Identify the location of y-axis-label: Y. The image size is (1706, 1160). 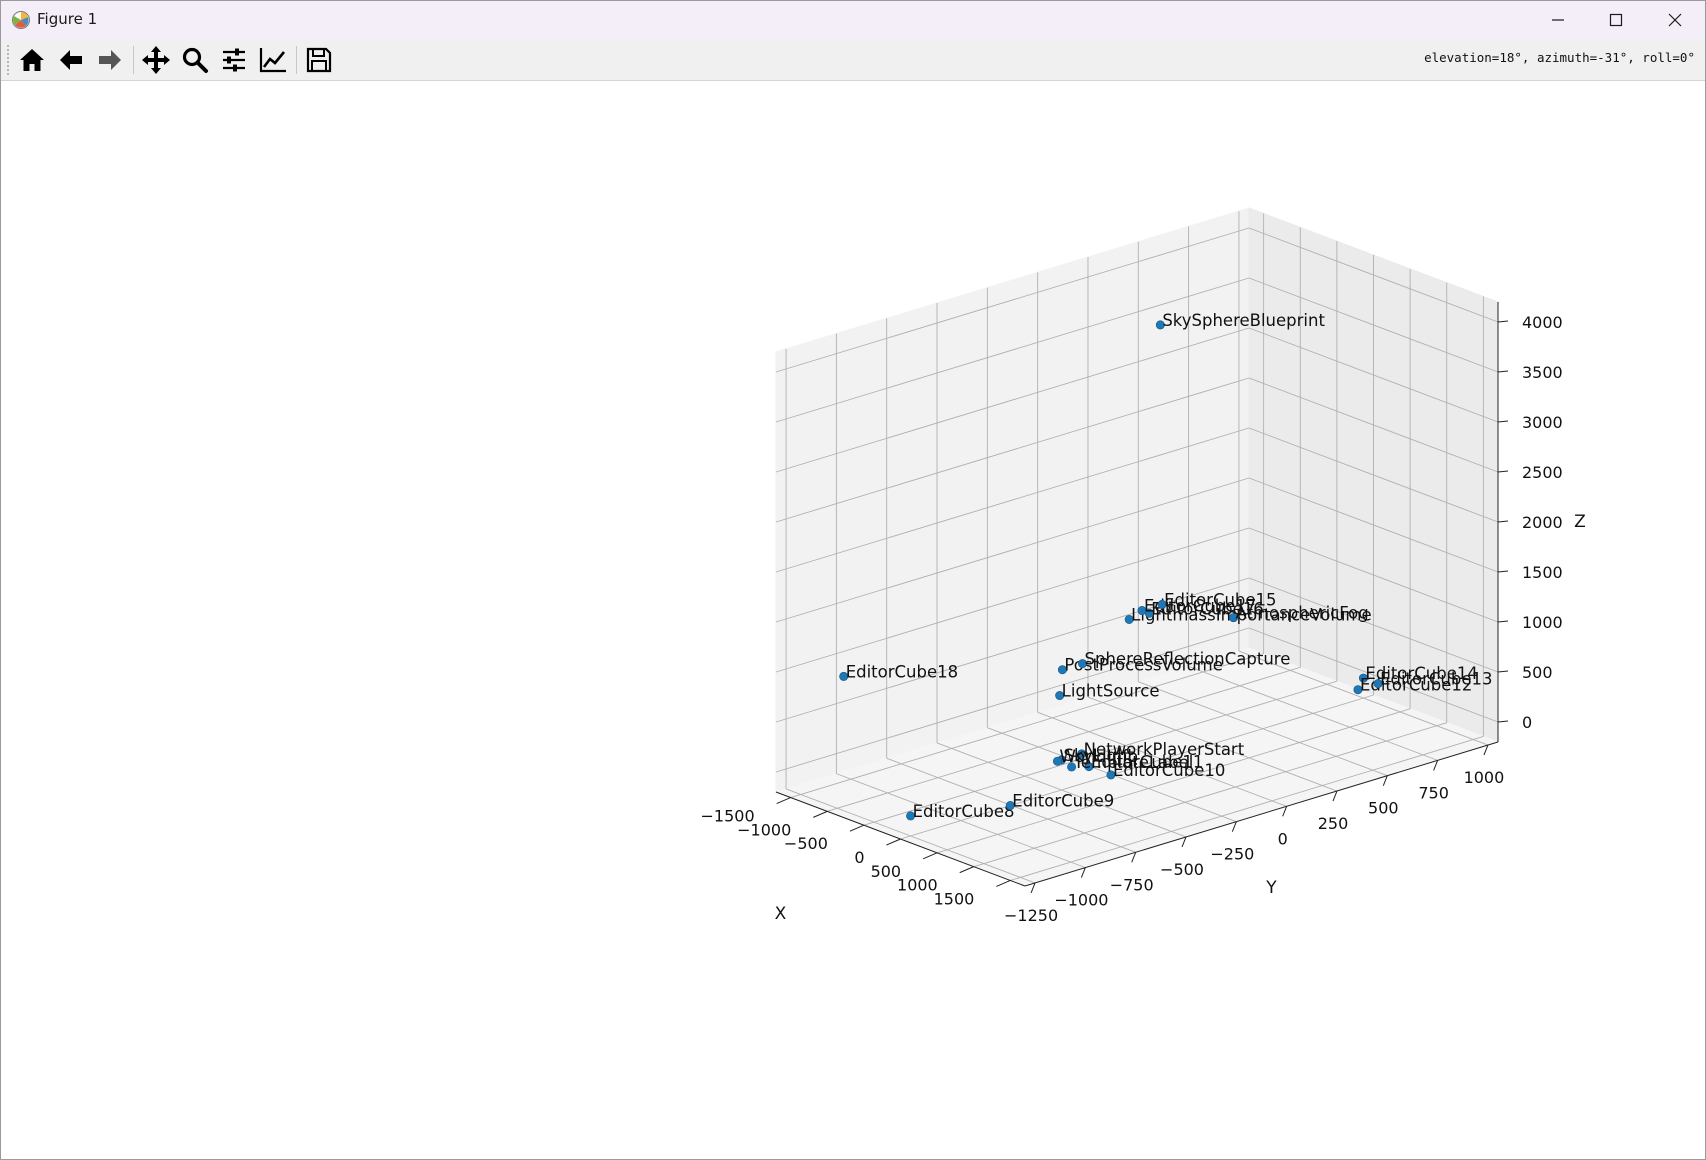
(1271, 888).